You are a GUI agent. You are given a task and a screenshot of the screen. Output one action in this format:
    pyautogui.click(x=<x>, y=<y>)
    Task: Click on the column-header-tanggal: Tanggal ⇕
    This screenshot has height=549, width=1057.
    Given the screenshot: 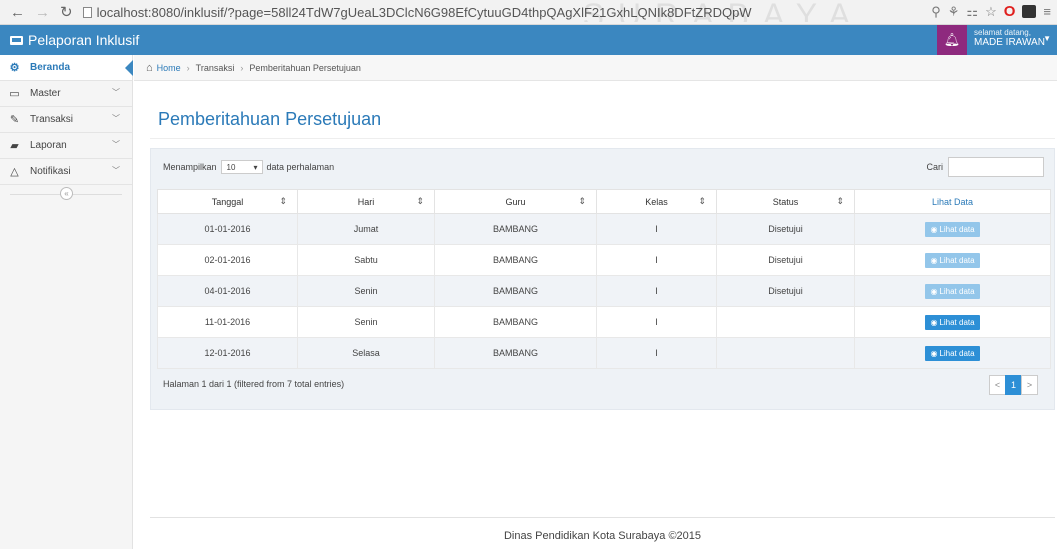 What is the action you would take?
    pyautogui.click(x=227, y=201)
    